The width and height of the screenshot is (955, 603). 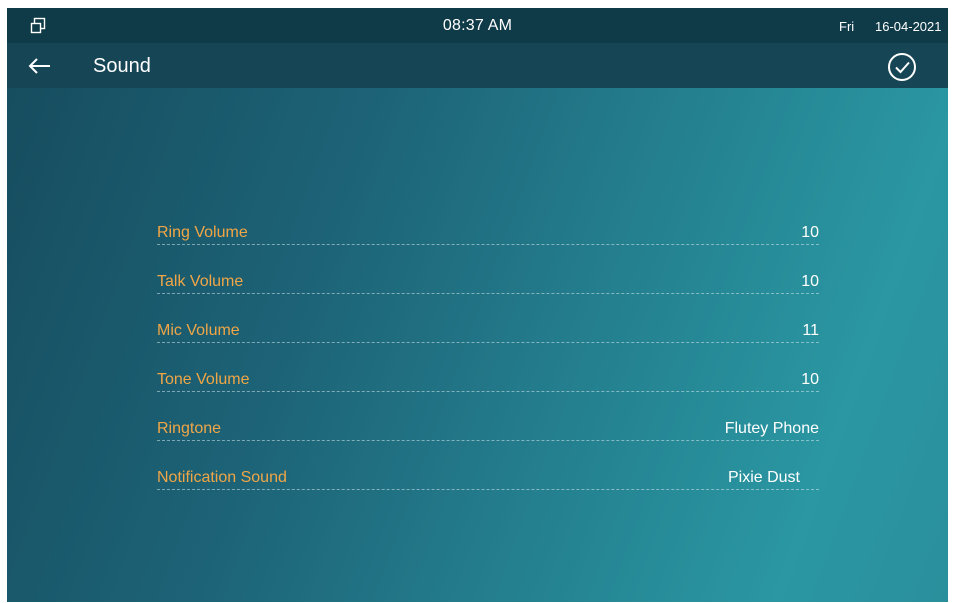 What do you see at coordinates (39, 71) in the screenshot?
I see `arrow-left-icon` at bounding box center [39, 71].